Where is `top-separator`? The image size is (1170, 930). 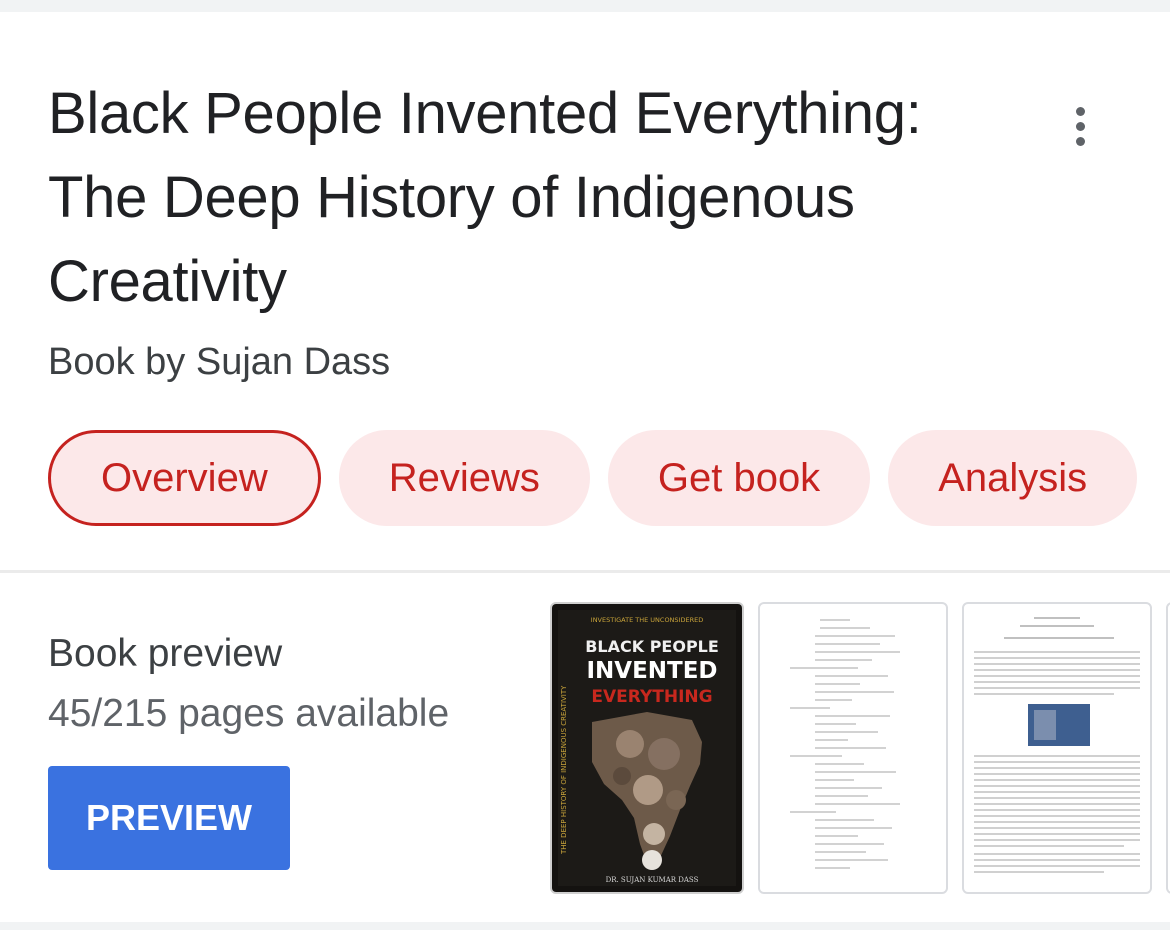
top-separator is located at coordinates (585, 6).